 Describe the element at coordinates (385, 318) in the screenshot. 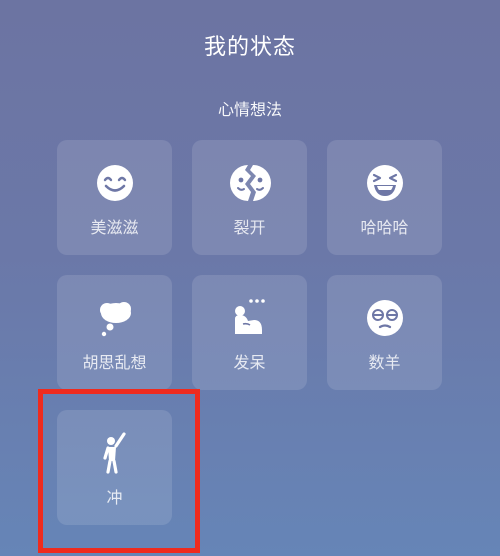

I see `sleepy-face-icon` at that location.